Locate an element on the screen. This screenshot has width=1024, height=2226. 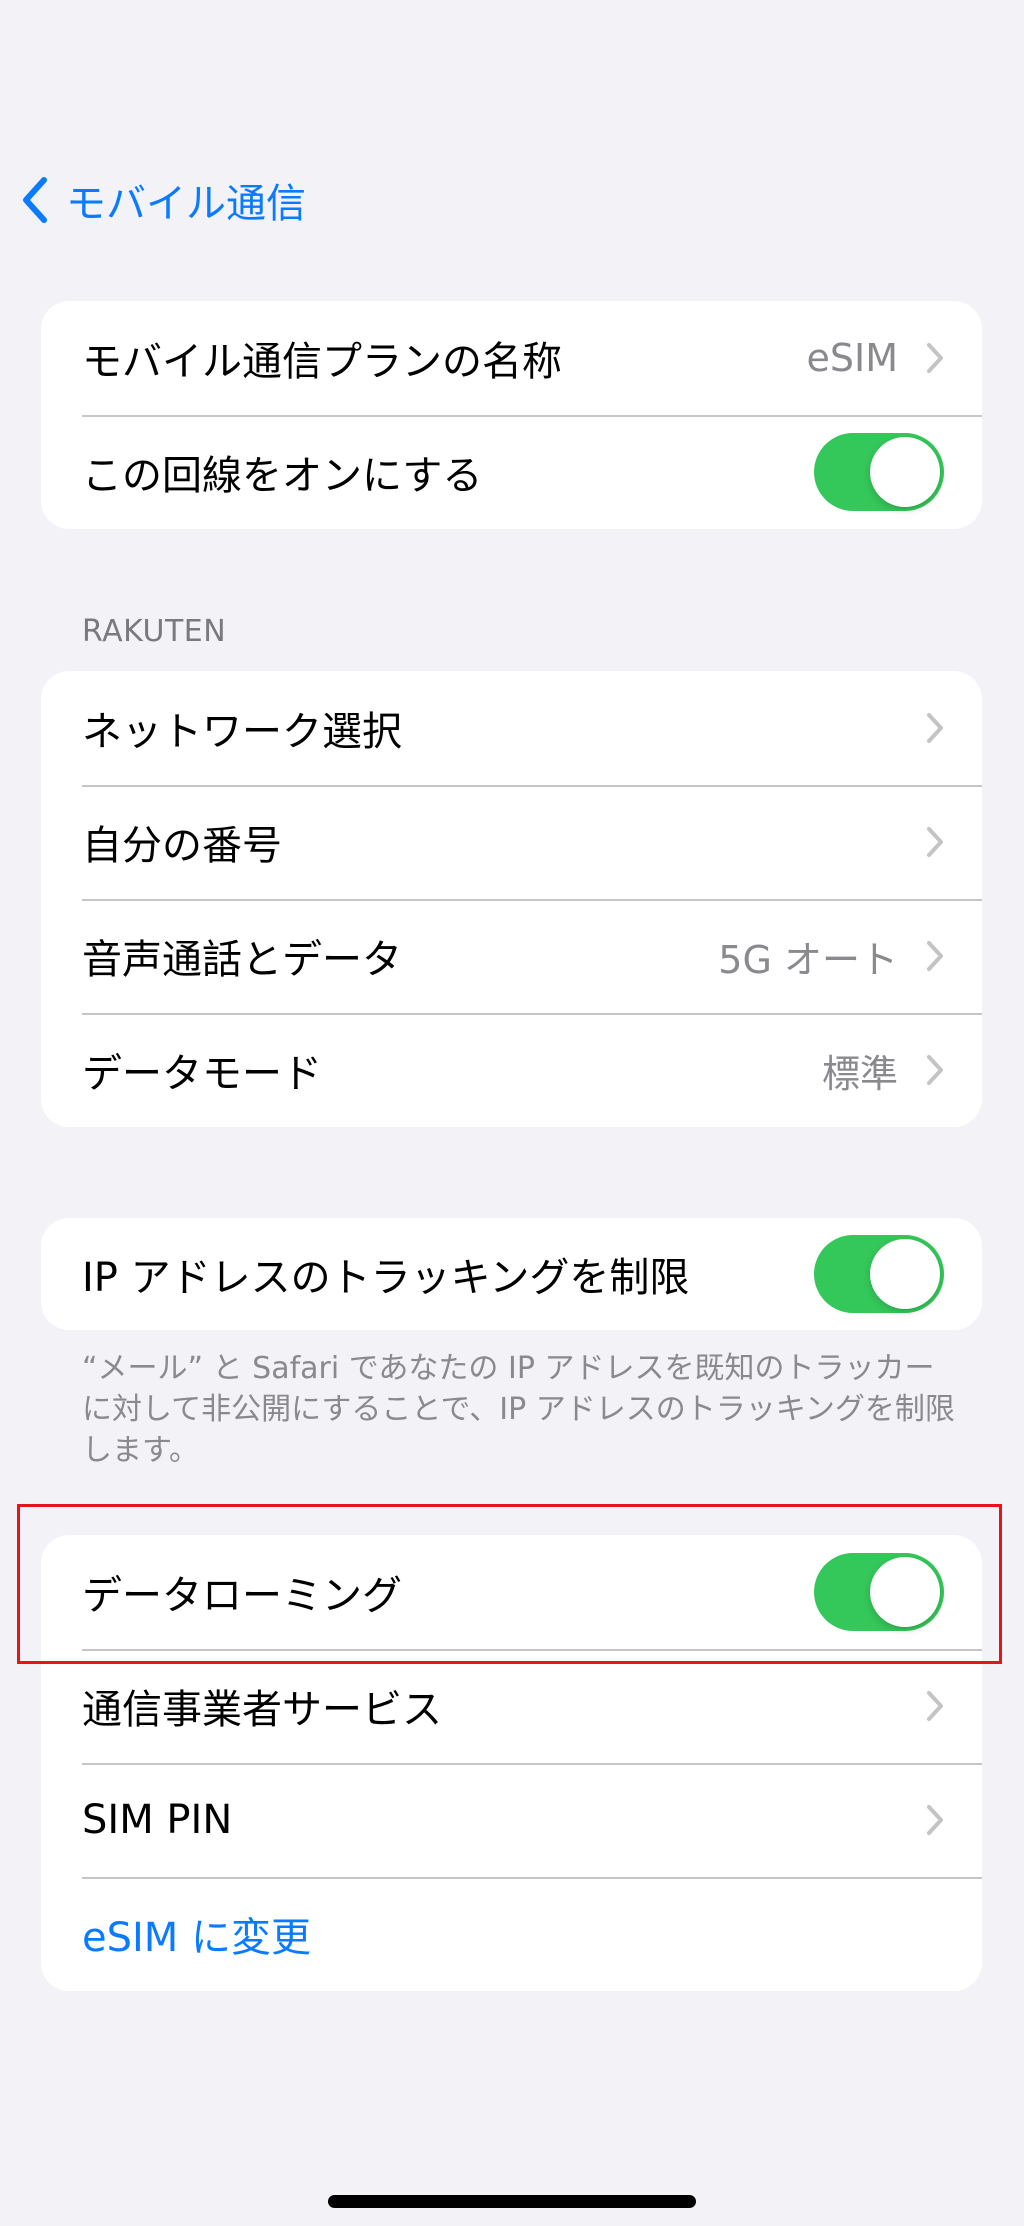
carrier-services-label: 通信事業者サービス is located at coordinates (262, 1710).